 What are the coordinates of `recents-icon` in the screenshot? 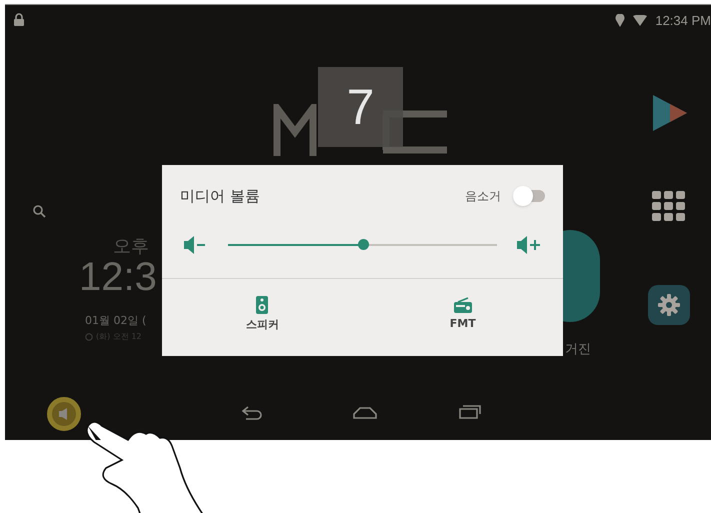 It's located at (470, 412).